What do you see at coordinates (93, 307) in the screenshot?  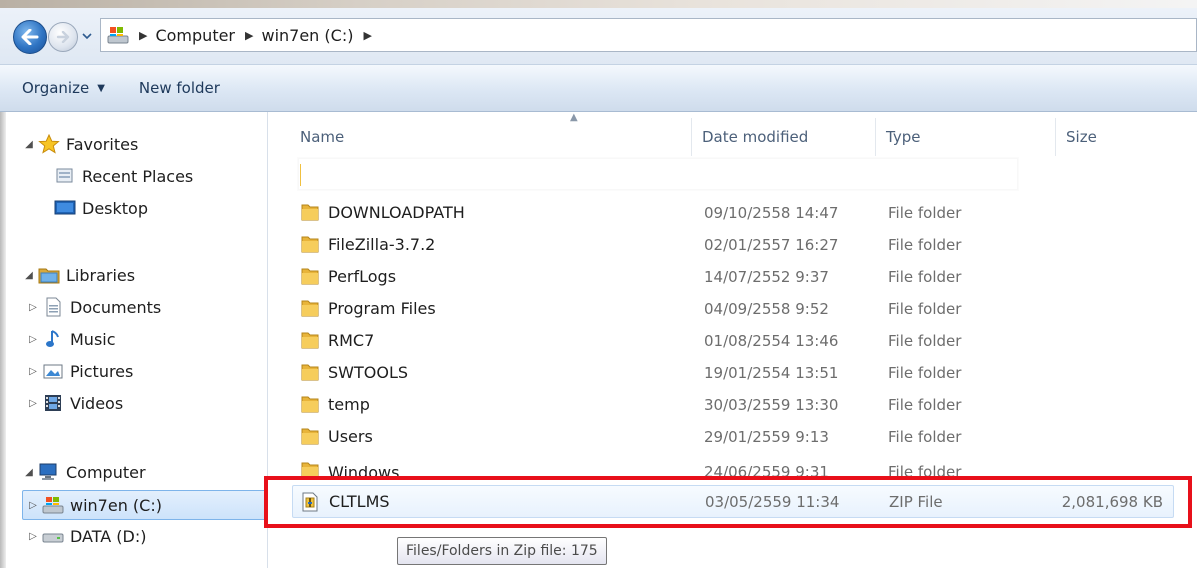 I see `nav-documents: ▷ Documents` at bounding box center [93, 307].